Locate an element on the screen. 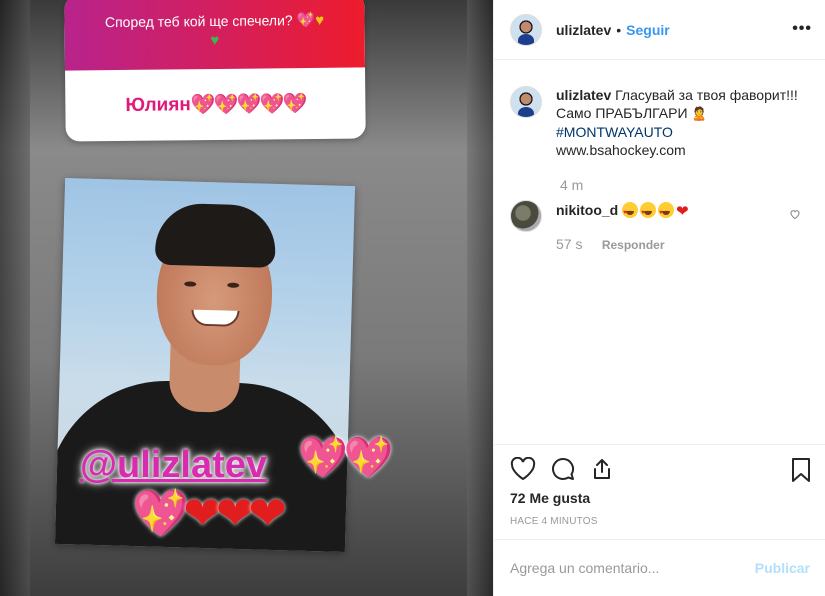 This screenshot has width=825, height=596. bookmark-icon is located at coordinates (801, 470).